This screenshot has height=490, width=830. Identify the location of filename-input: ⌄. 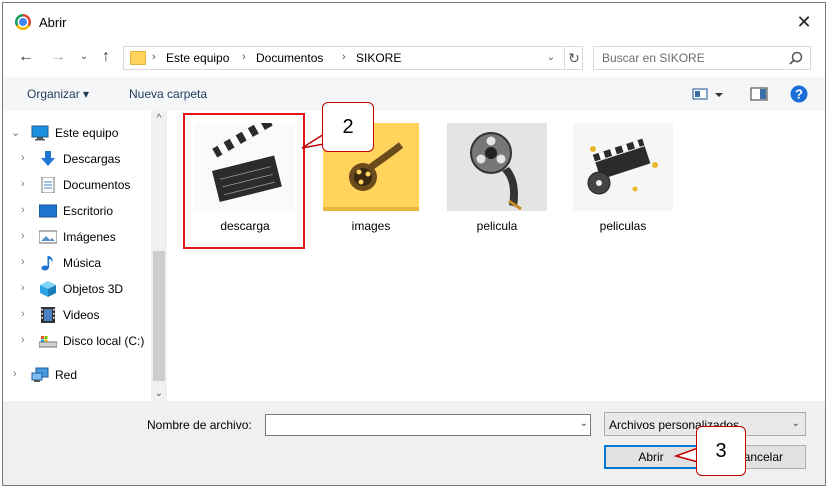
(428, 425).